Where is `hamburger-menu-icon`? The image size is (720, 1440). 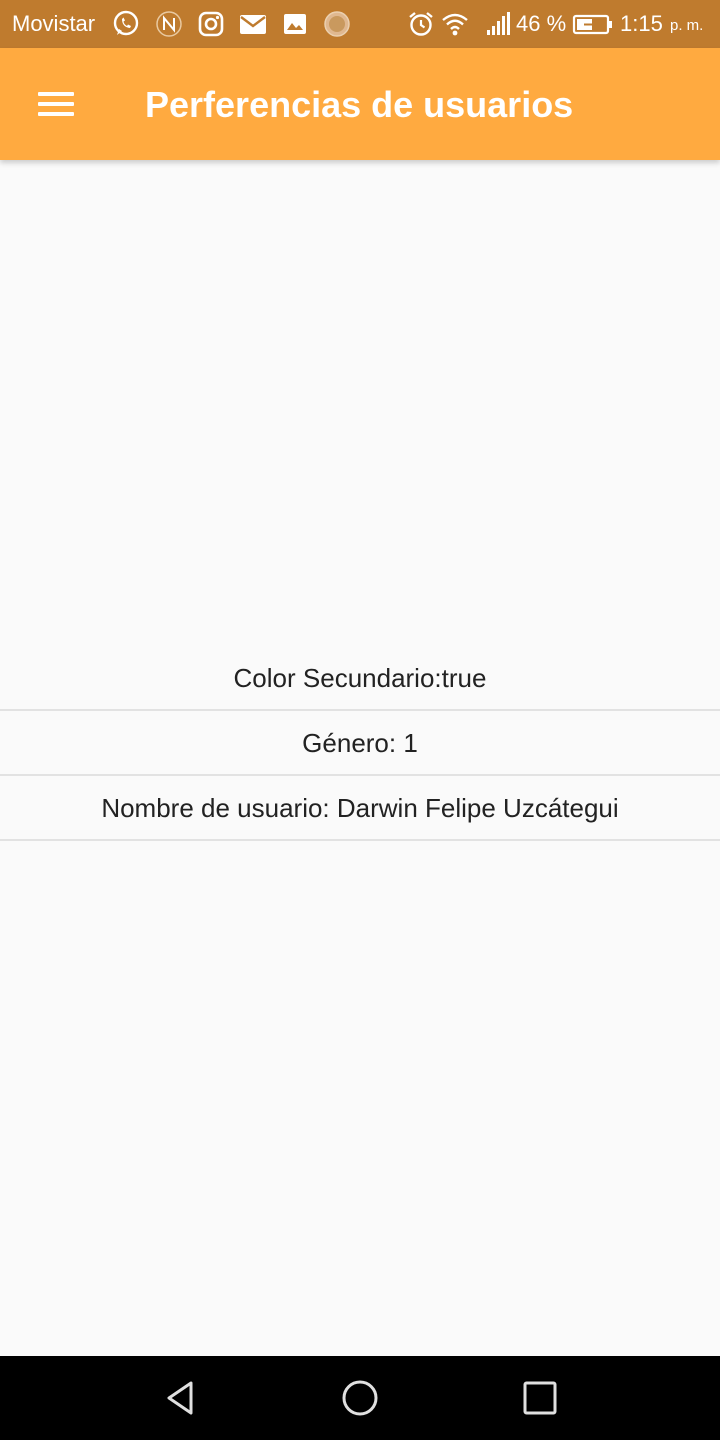 hamburger-menu-icon is located at coordinates (56, 104).